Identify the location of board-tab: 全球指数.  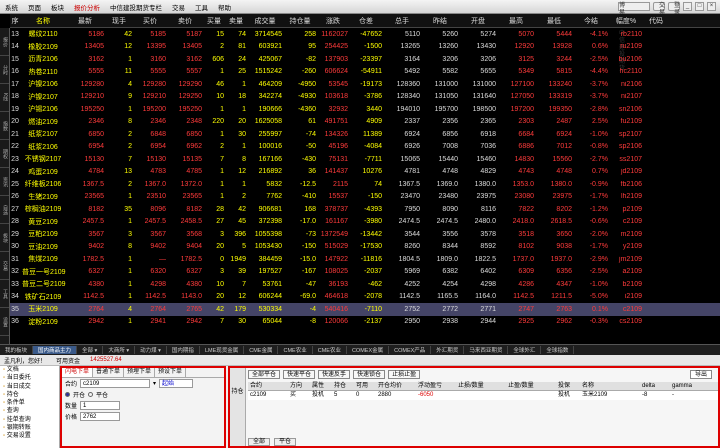
(558, 350).